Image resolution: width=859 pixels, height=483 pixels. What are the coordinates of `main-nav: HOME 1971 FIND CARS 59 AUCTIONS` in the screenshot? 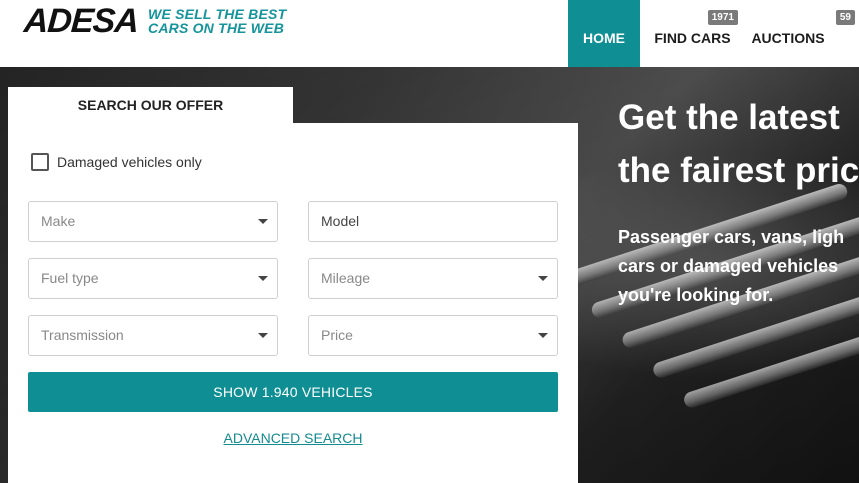 It's located at (713, 33).